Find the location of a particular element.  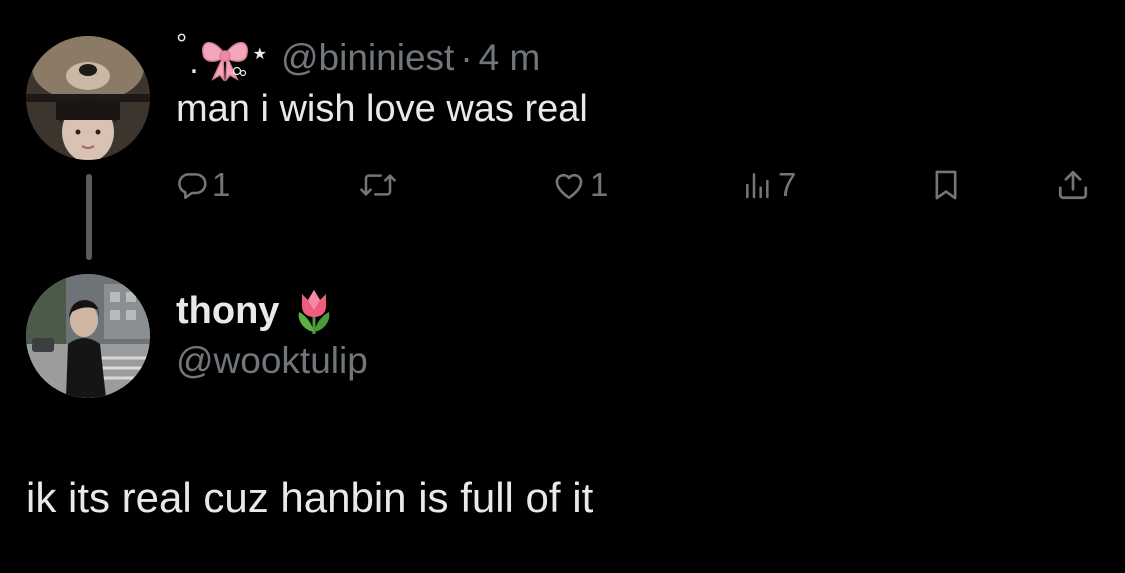

handle-decoration: ° . ★ is located at coordinates (221, 58).